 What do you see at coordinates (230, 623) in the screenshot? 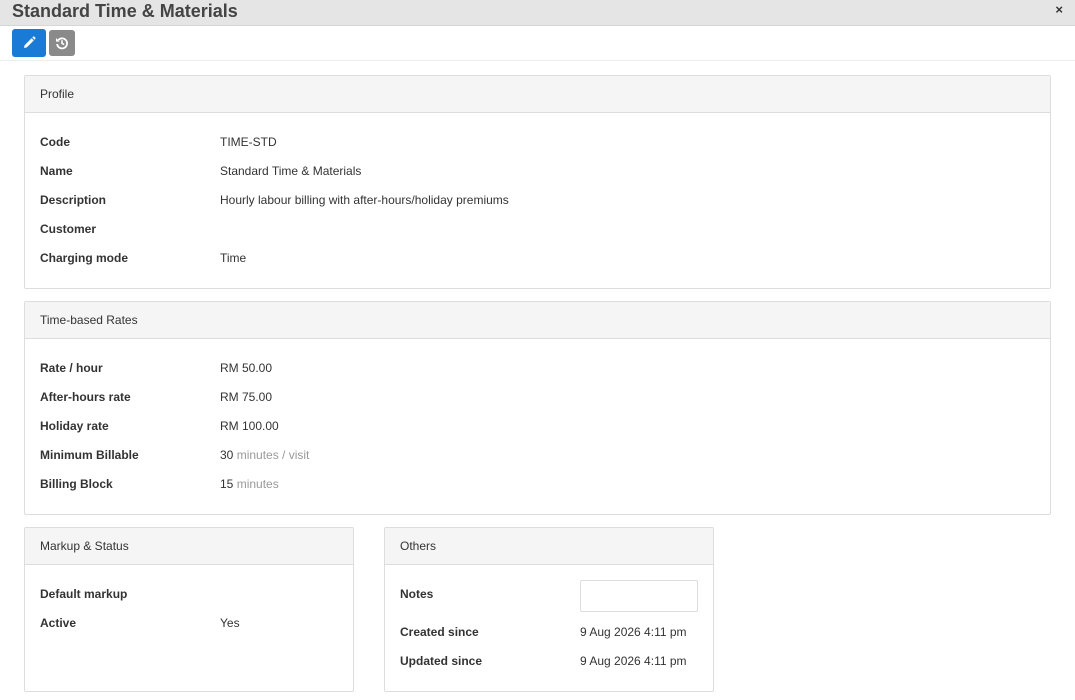
I see `field-value: Yes` at bounding box center [230, 623].